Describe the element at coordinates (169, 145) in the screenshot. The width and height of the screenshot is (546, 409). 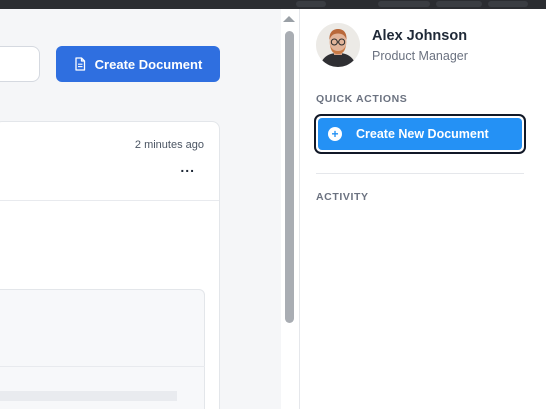
I see `timestamp: 2 minutes ago` at that location.